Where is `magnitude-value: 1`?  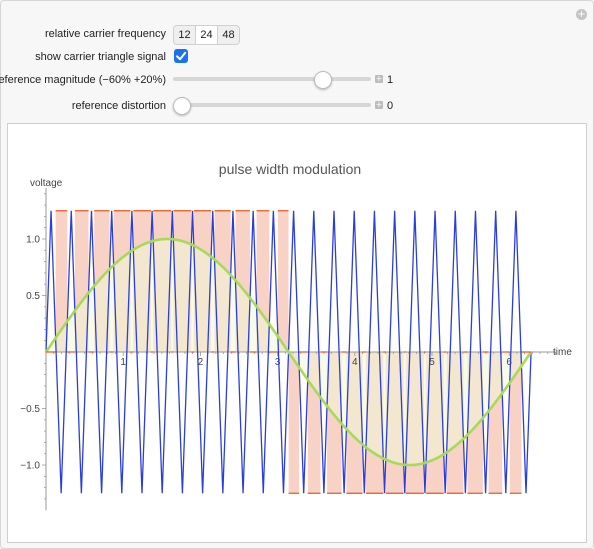 magnitude-value: 1 is located at coordinates (390, 80).